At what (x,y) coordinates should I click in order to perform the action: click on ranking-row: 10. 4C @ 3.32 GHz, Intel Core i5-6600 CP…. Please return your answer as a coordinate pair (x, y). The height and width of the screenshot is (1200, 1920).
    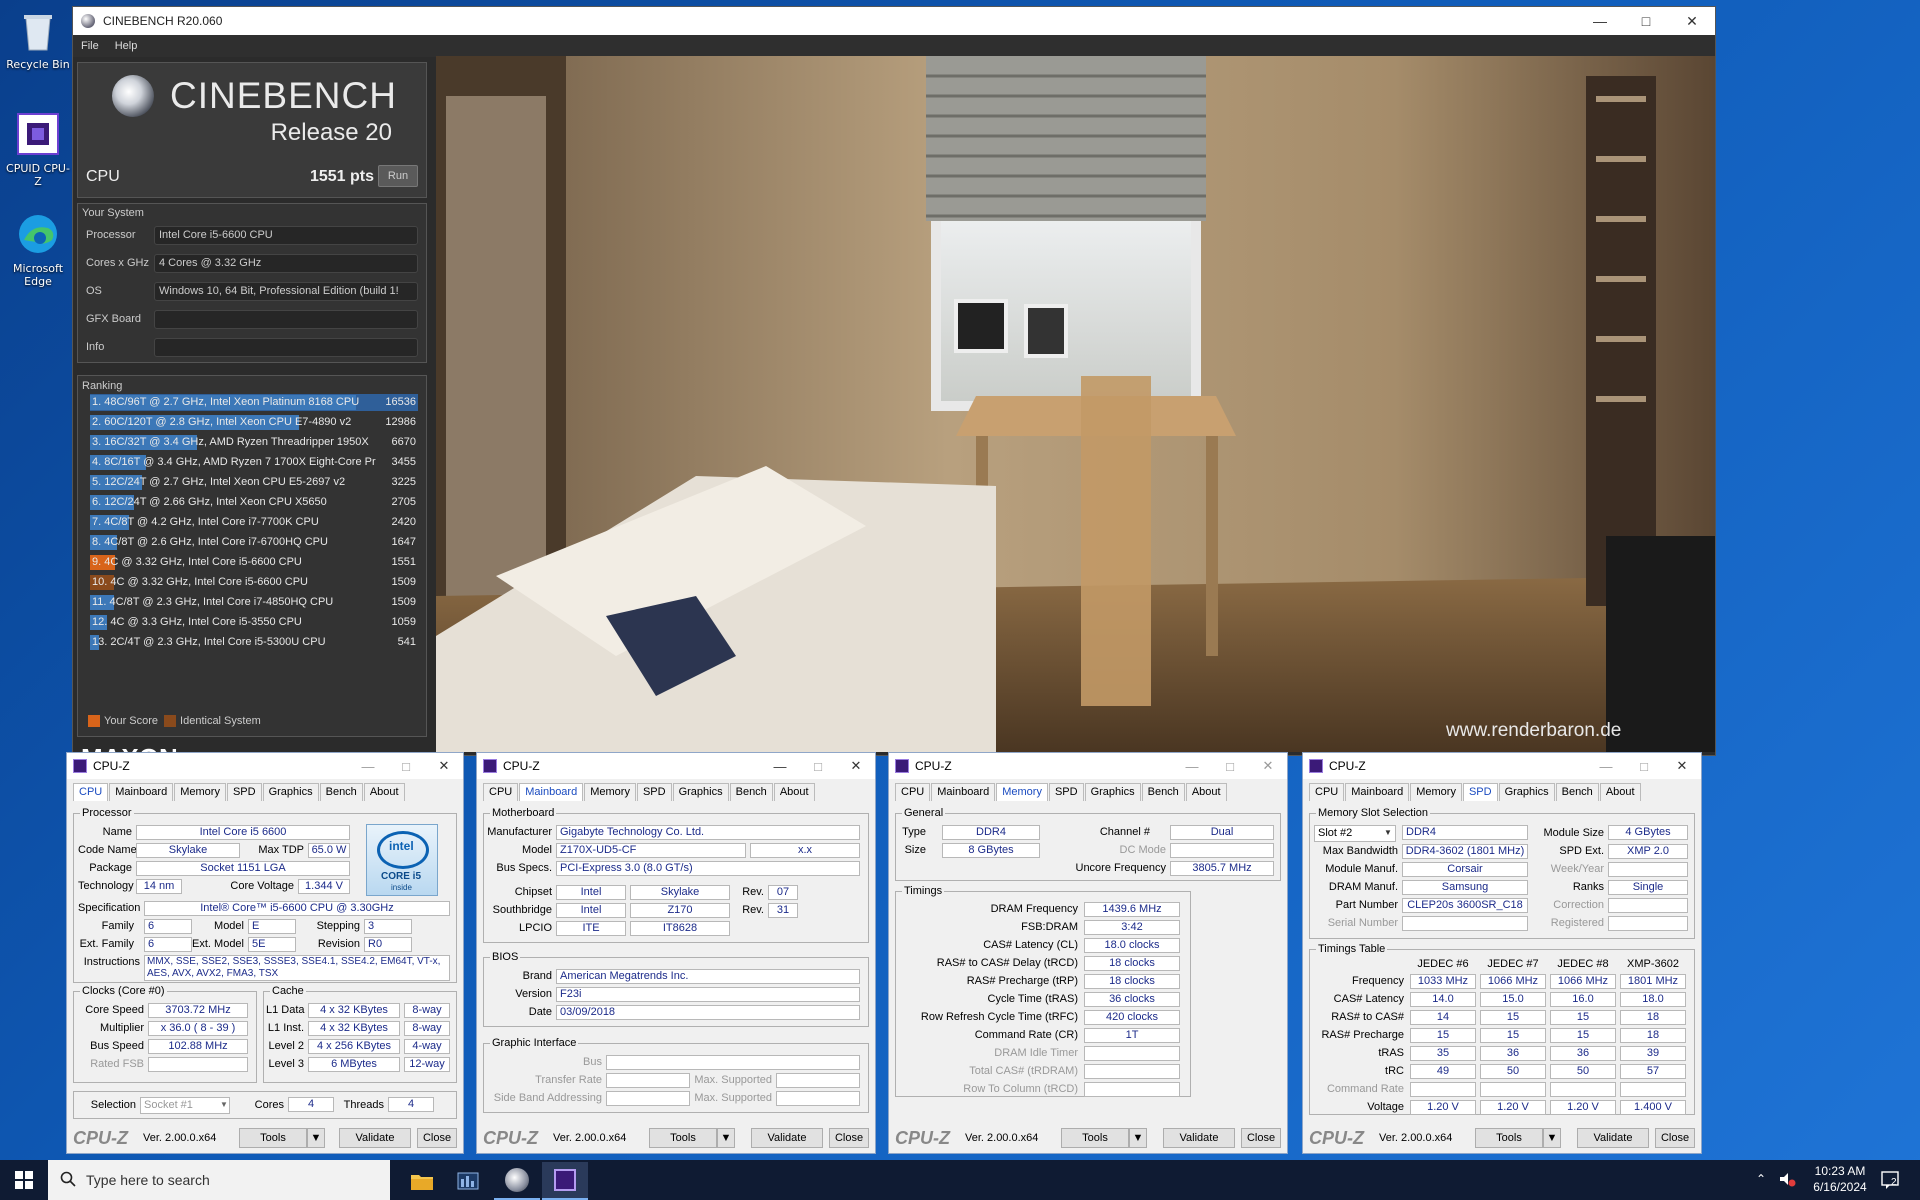
    Looking at the image, I should click on (254, 582).